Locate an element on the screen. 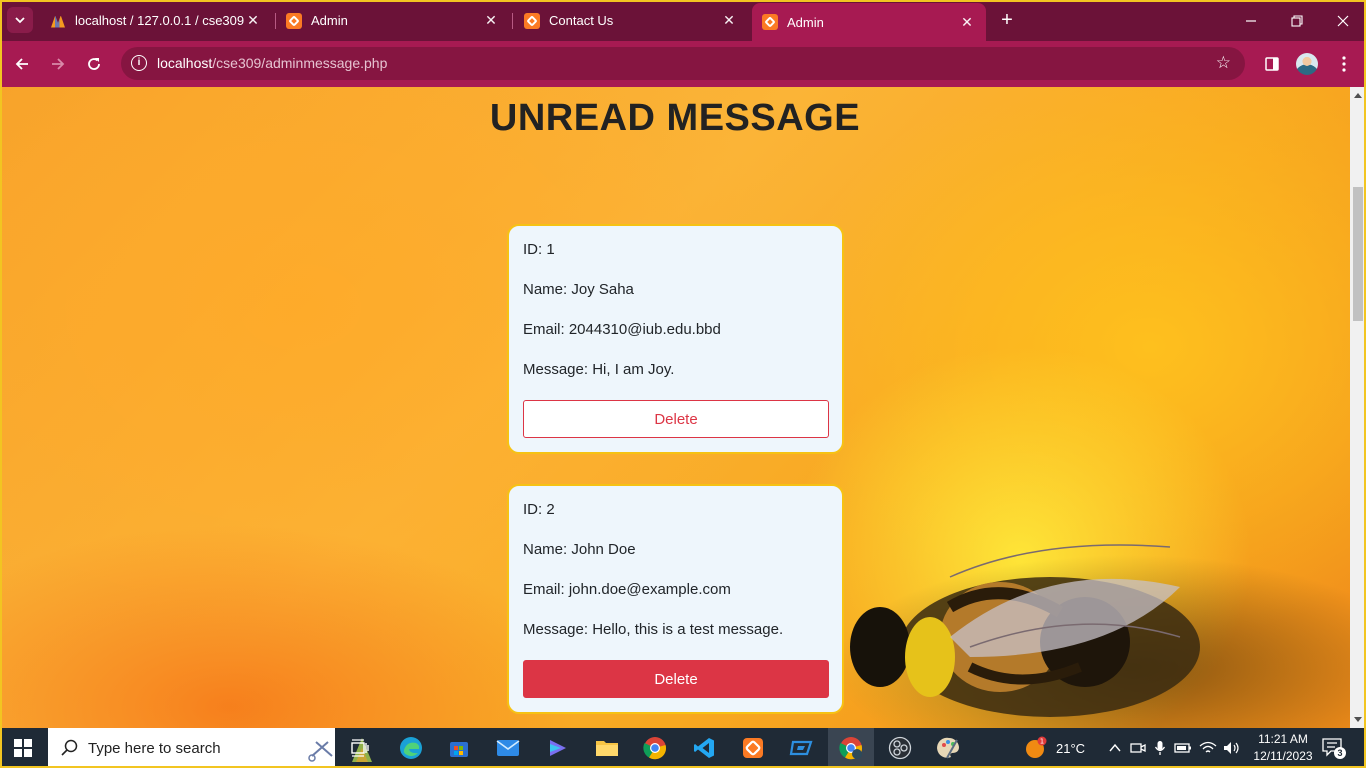 The height and width of the screenshot is (768, 1366). tab-title: Contact Us is located at coordinates (581, 20).